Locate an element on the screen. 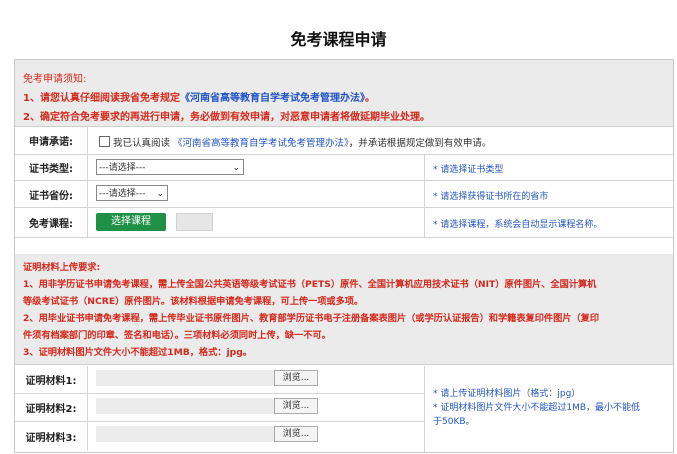  material-3-label: 证明材料3: is located at coordinates (51, 436).